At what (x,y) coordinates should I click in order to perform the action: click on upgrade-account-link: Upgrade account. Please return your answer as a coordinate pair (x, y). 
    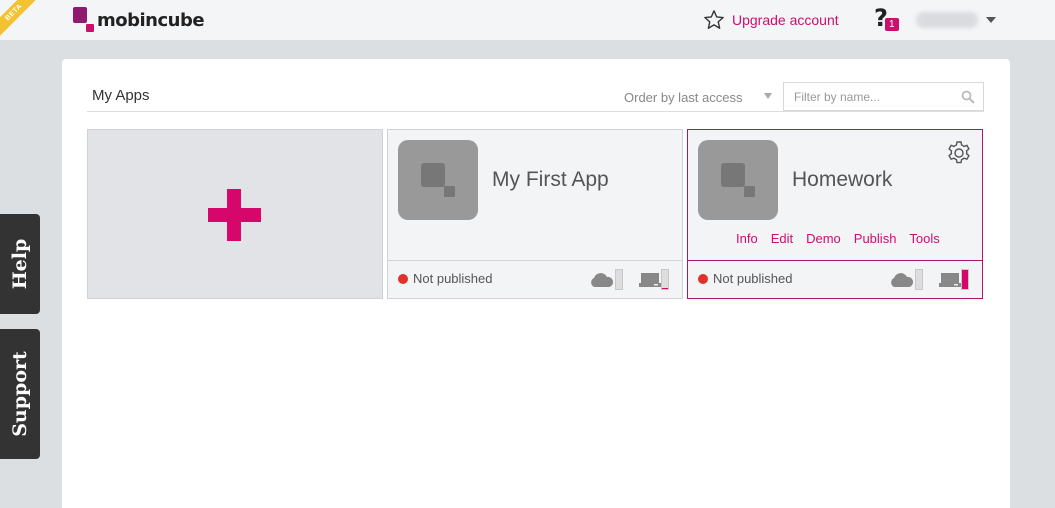
    Looking at the image, I should click on (771, 20).